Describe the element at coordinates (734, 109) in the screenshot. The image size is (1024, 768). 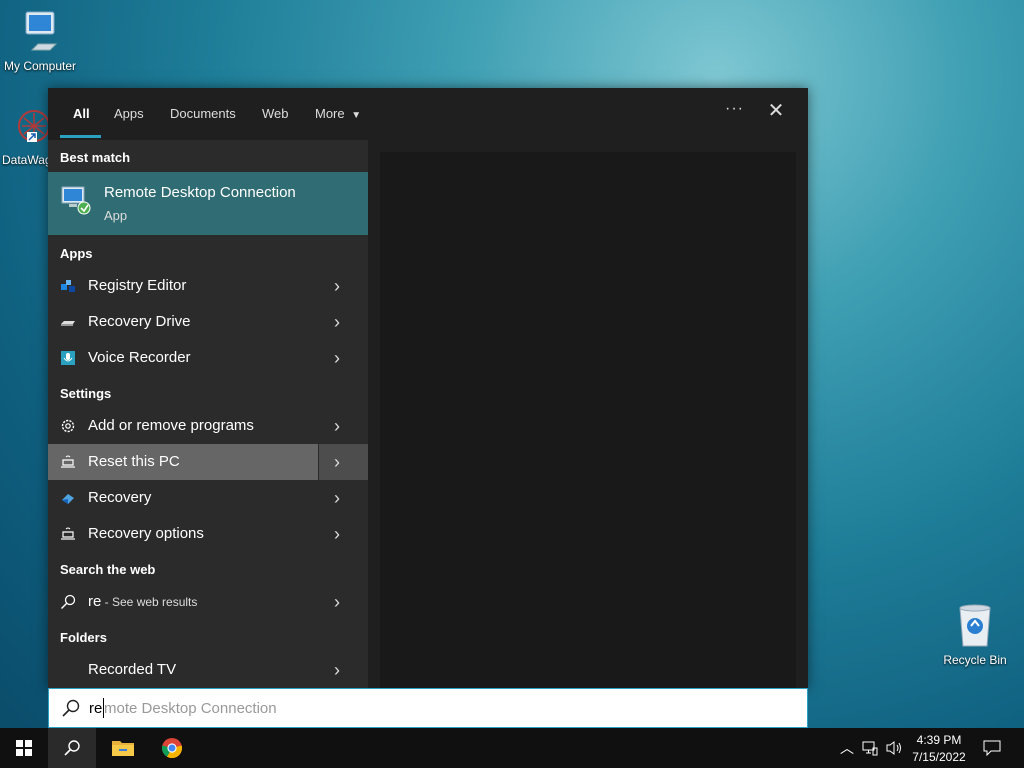
I see `more-options-button: ···` at that location.